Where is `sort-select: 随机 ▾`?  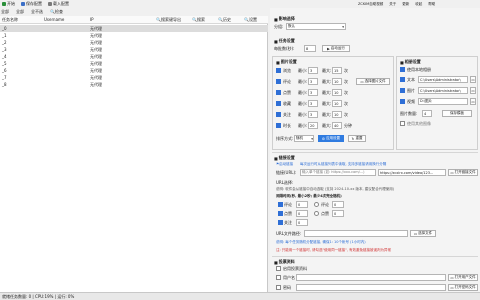 sort-select: 随机 ▾ is located at coordinates (304, 138).